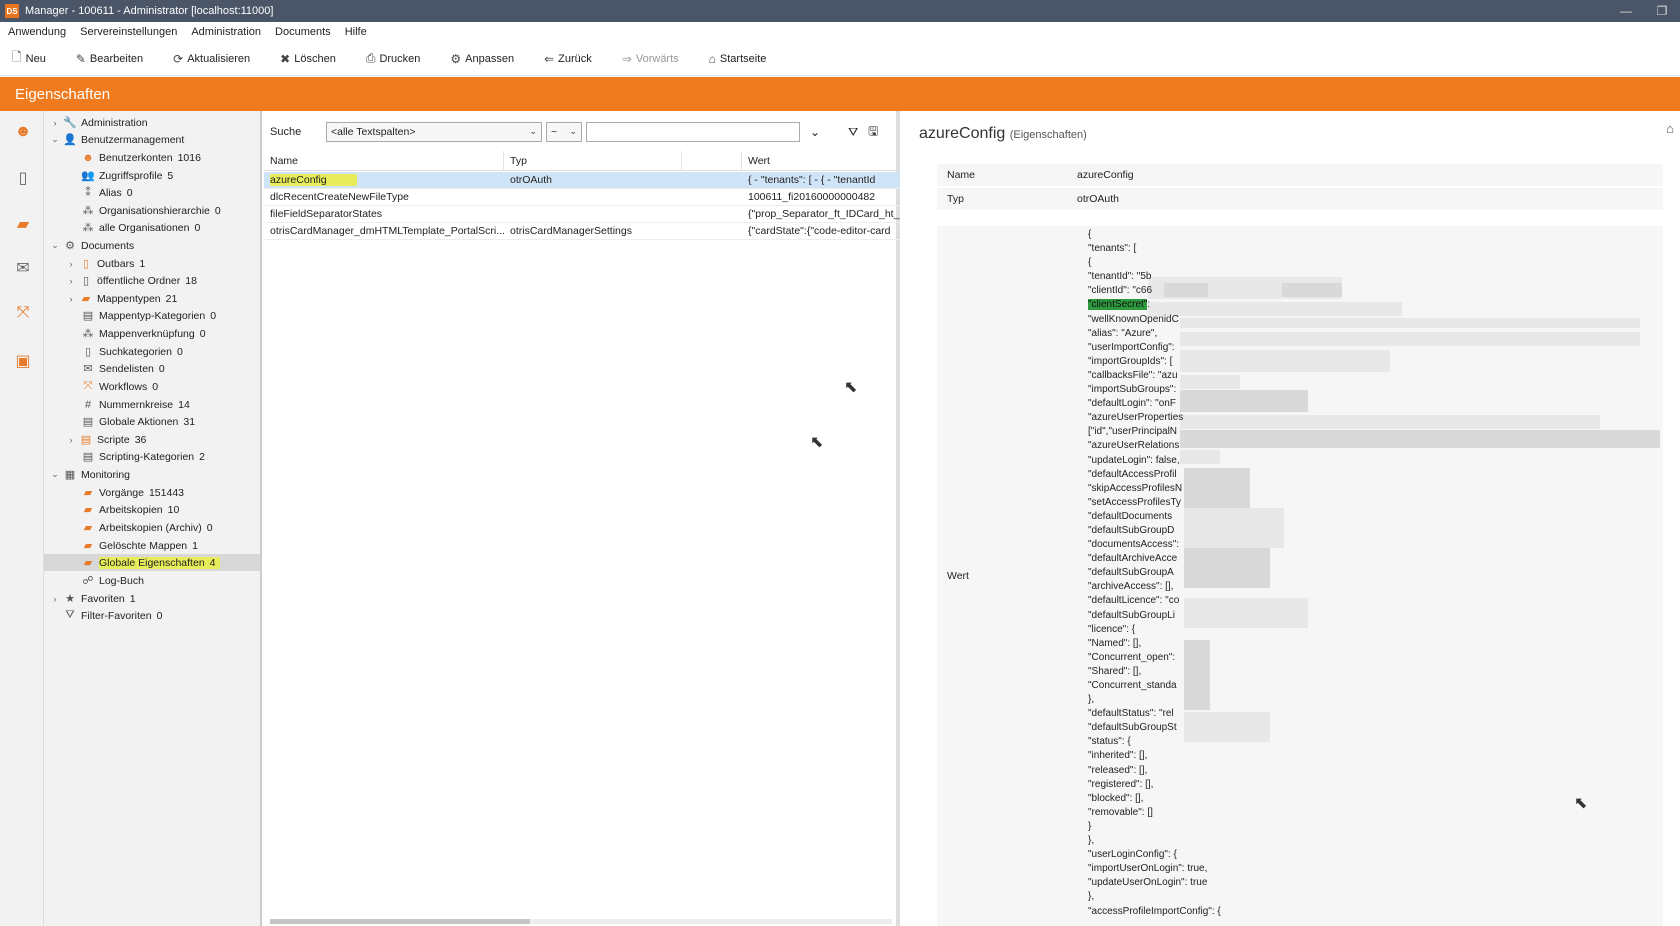  What do you see at coordinates (1370, 175) in the screenshot?
I see `name-value: azureConfig` at bounding box center [1370, 175].